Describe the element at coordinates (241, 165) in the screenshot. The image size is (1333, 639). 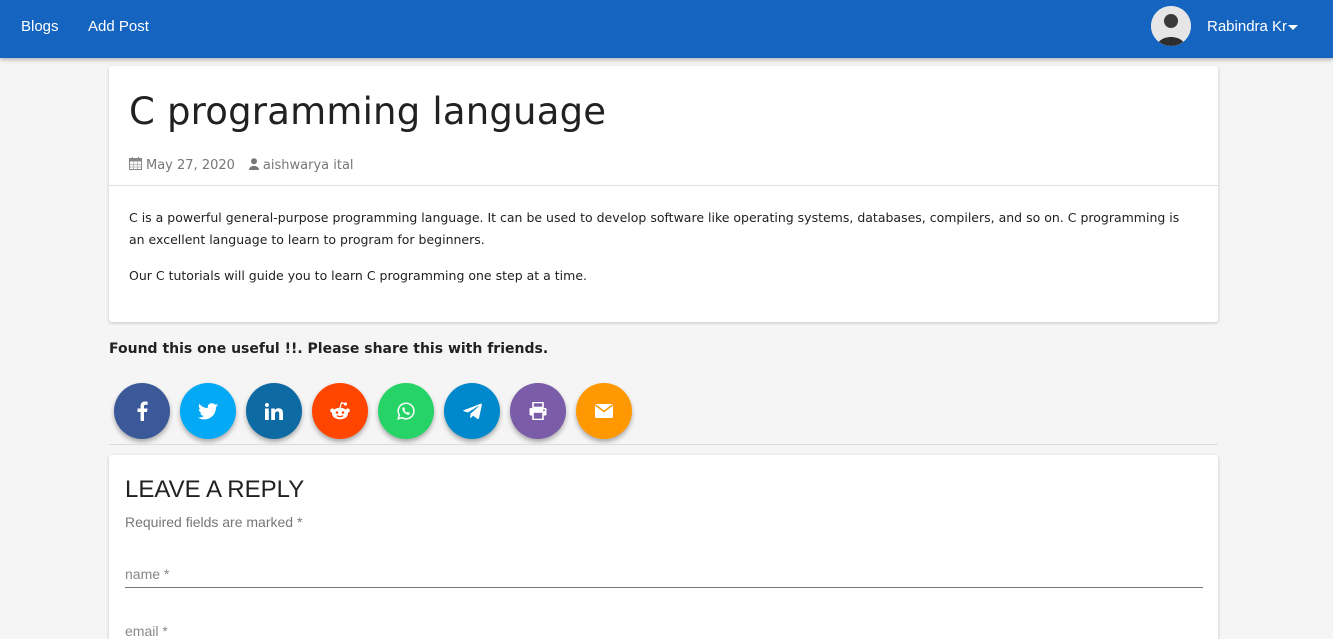
I see `post-meta: May 27, 2020 aishwarya ital` at that location.